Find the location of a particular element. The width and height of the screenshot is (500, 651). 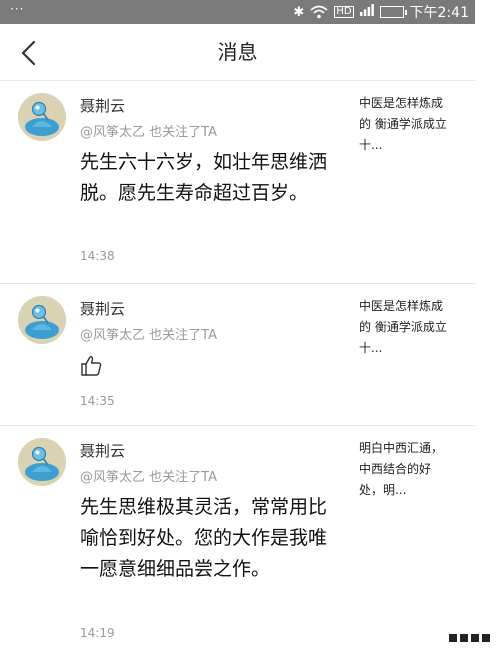

message-time: 14:38 is located at coordinates (97, 256).